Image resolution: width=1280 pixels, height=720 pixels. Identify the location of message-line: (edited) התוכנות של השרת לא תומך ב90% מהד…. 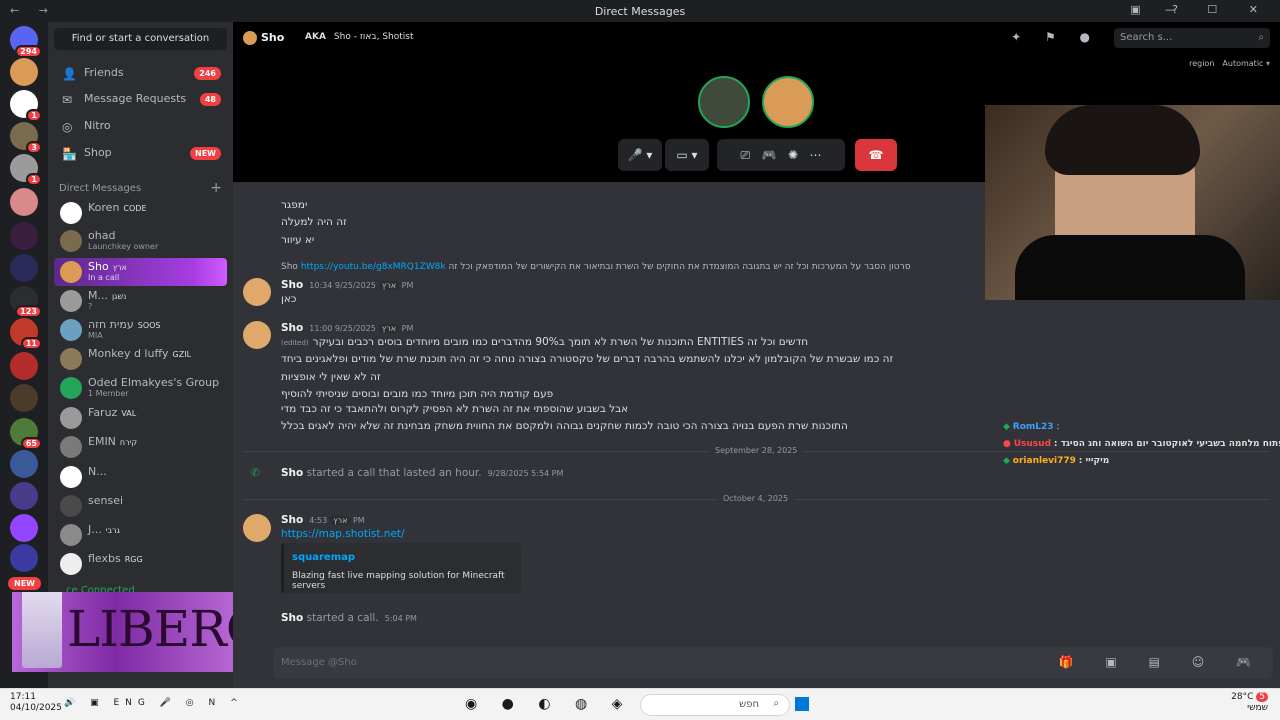
(545, 342).